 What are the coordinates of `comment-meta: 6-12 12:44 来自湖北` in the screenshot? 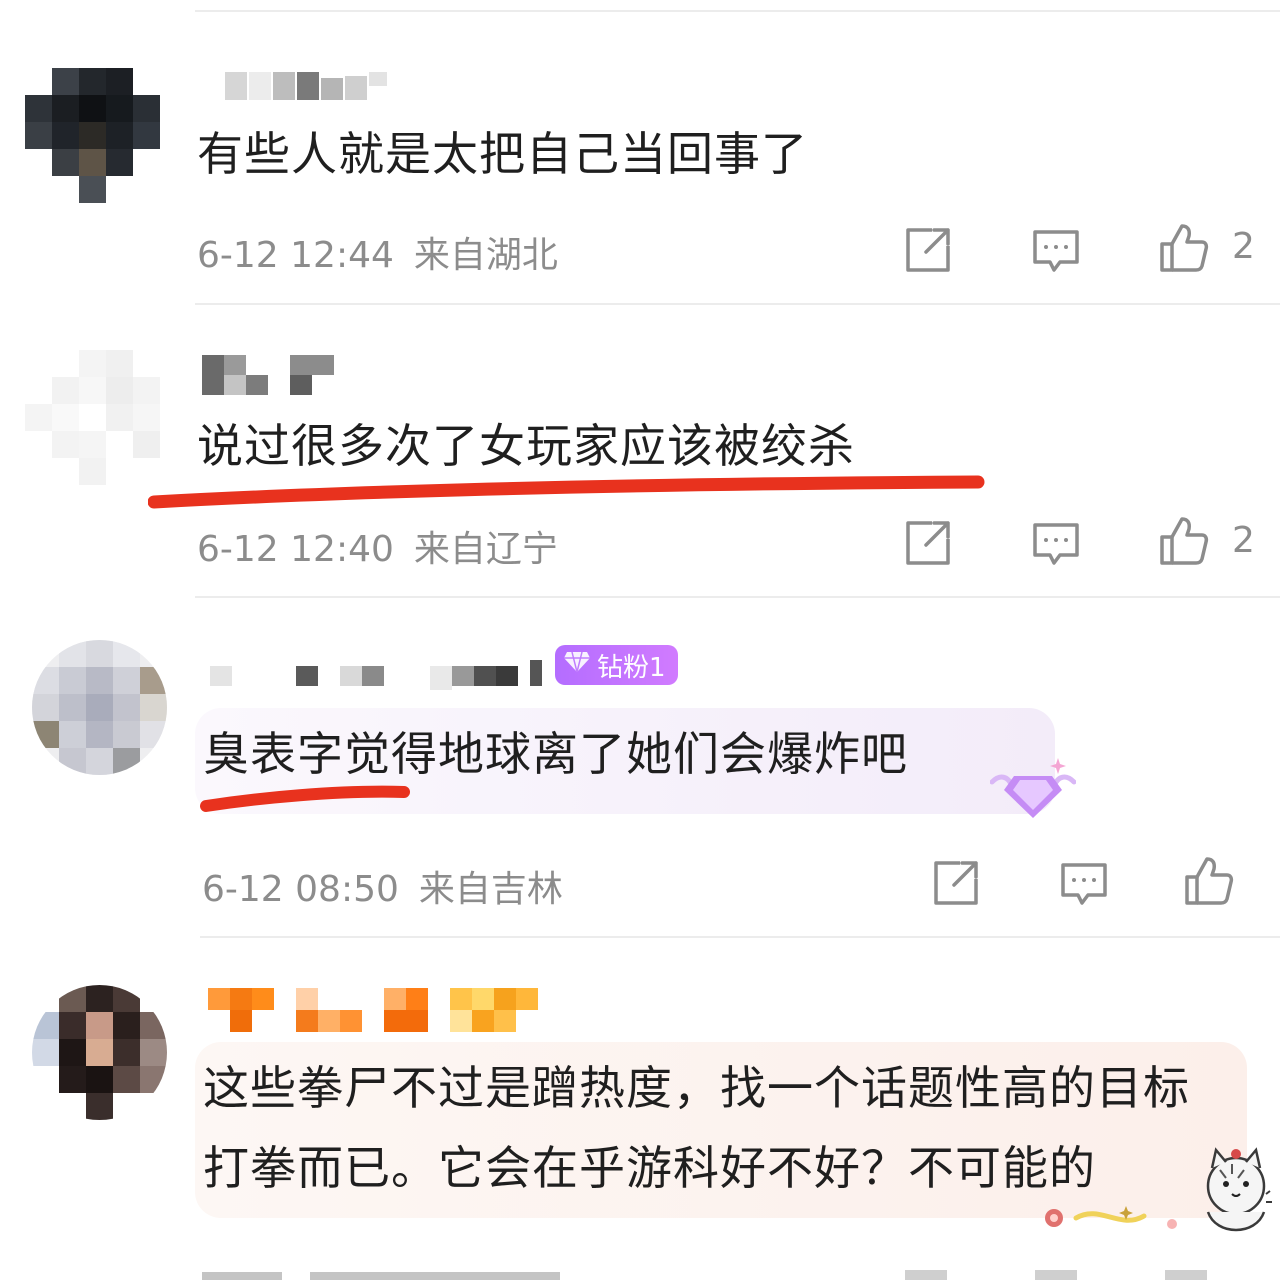 It's located at (387, 252).